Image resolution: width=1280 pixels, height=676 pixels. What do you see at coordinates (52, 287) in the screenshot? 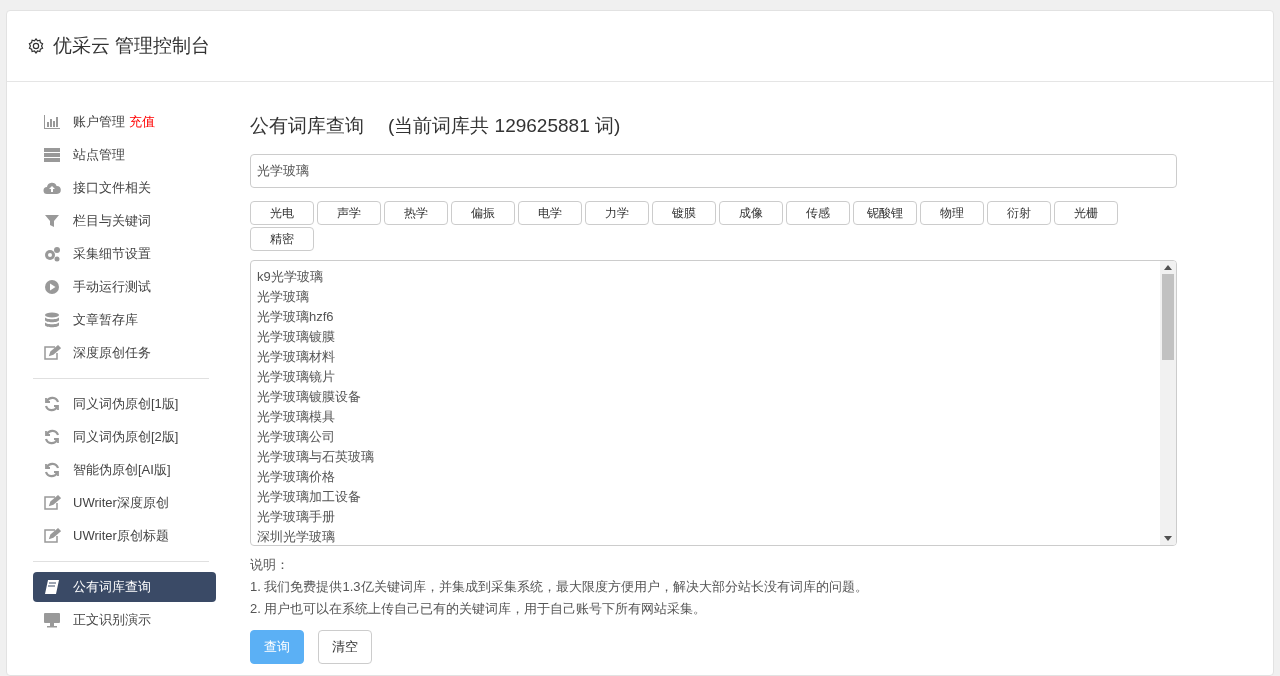
I see `play-circle-icon` at bounding box center [52, 287].